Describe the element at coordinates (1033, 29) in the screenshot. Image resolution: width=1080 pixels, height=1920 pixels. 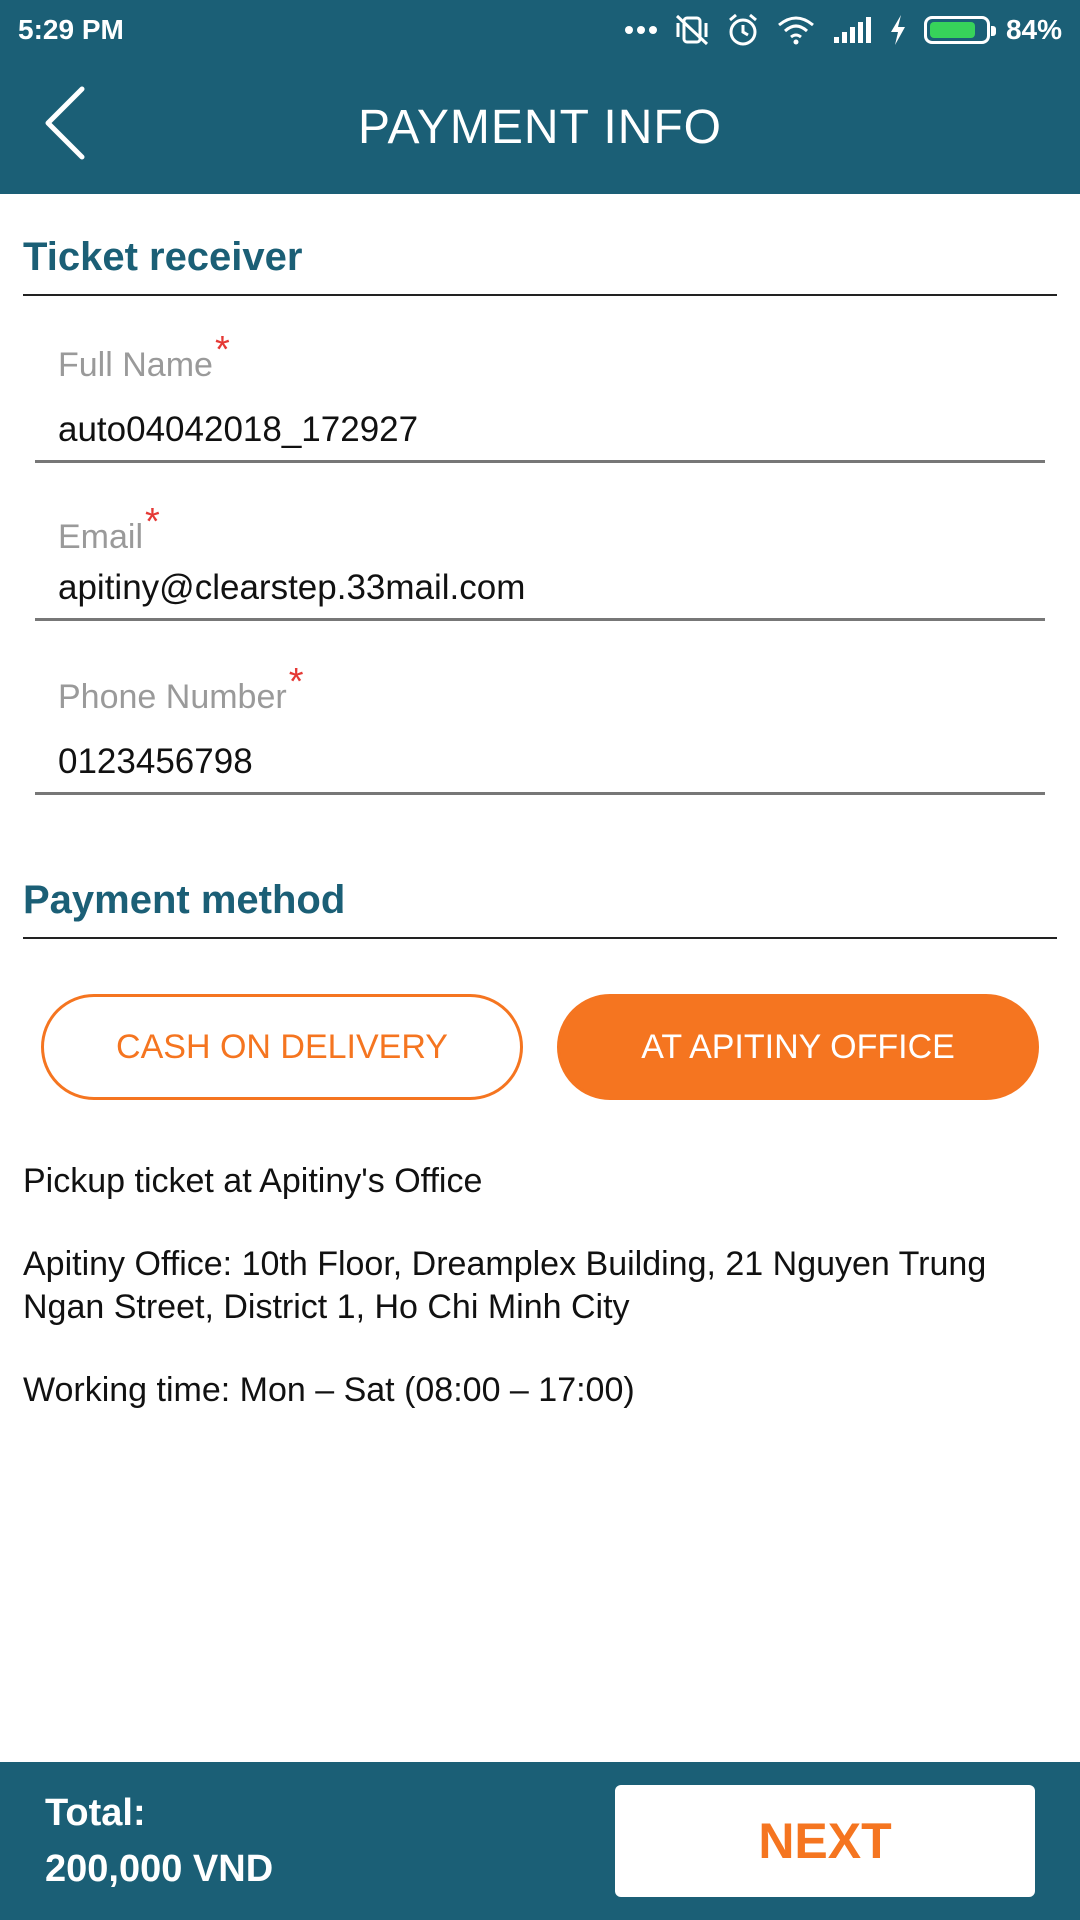
I see `battery-percent: 84%` at that location.